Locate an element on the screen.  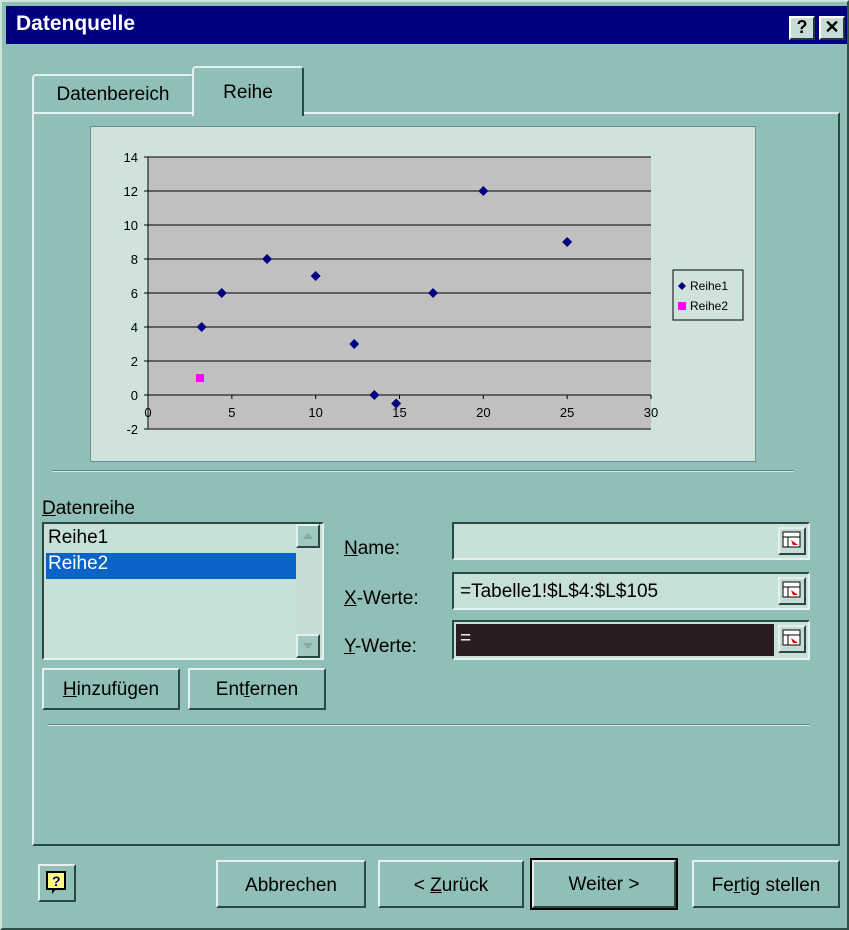
x-tick-label: 25 is located at coordinates (567, 412).